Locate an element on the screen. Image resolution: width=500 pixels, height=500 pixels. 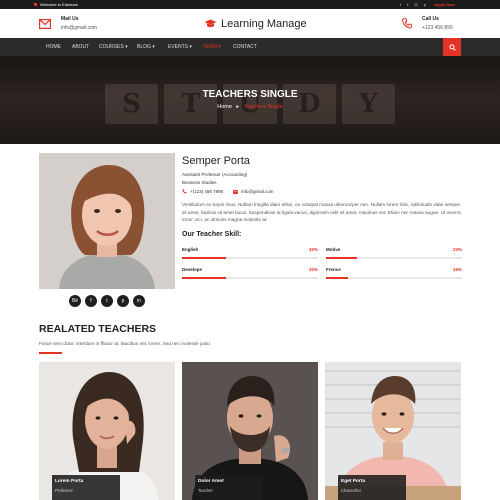
nav-blog: BLOG ▾ is located at coordinates (146, 47).